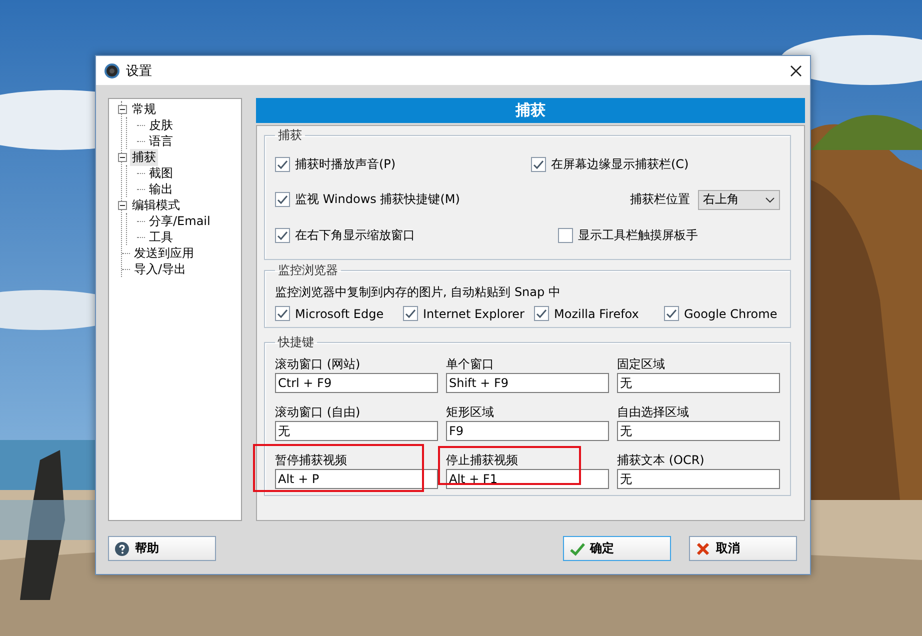 The height and width of the screenshot is (636, 922). I want to click on input-field: F9, so click(527, 431).